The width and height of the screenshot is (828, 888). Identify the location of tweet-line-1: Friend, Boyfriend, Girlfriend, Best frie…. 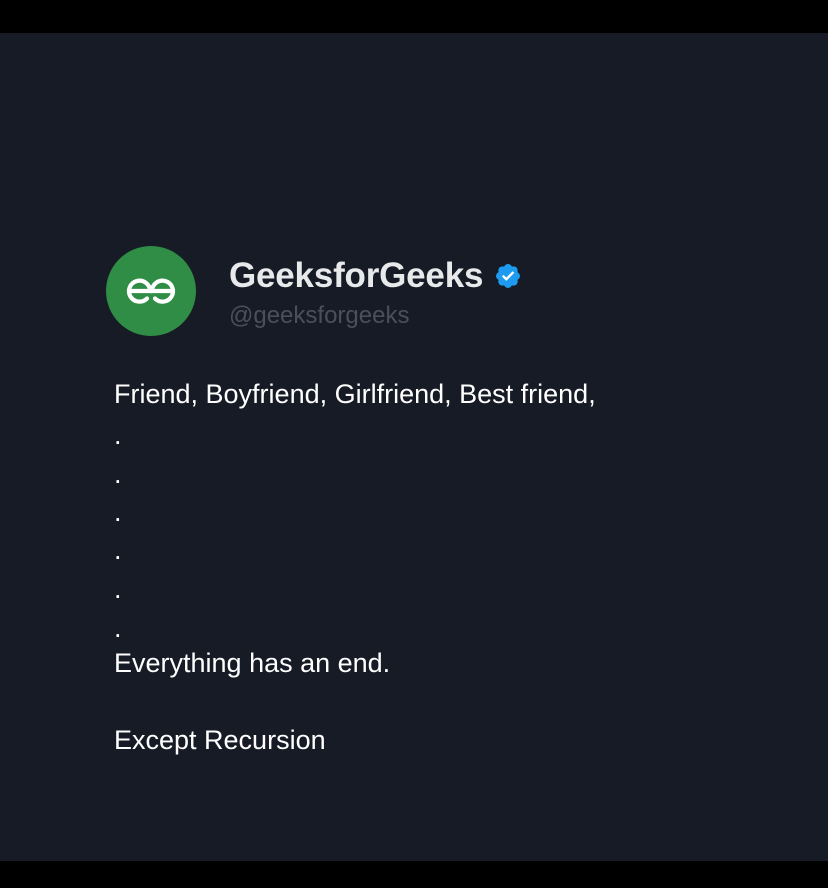
(355, 394).